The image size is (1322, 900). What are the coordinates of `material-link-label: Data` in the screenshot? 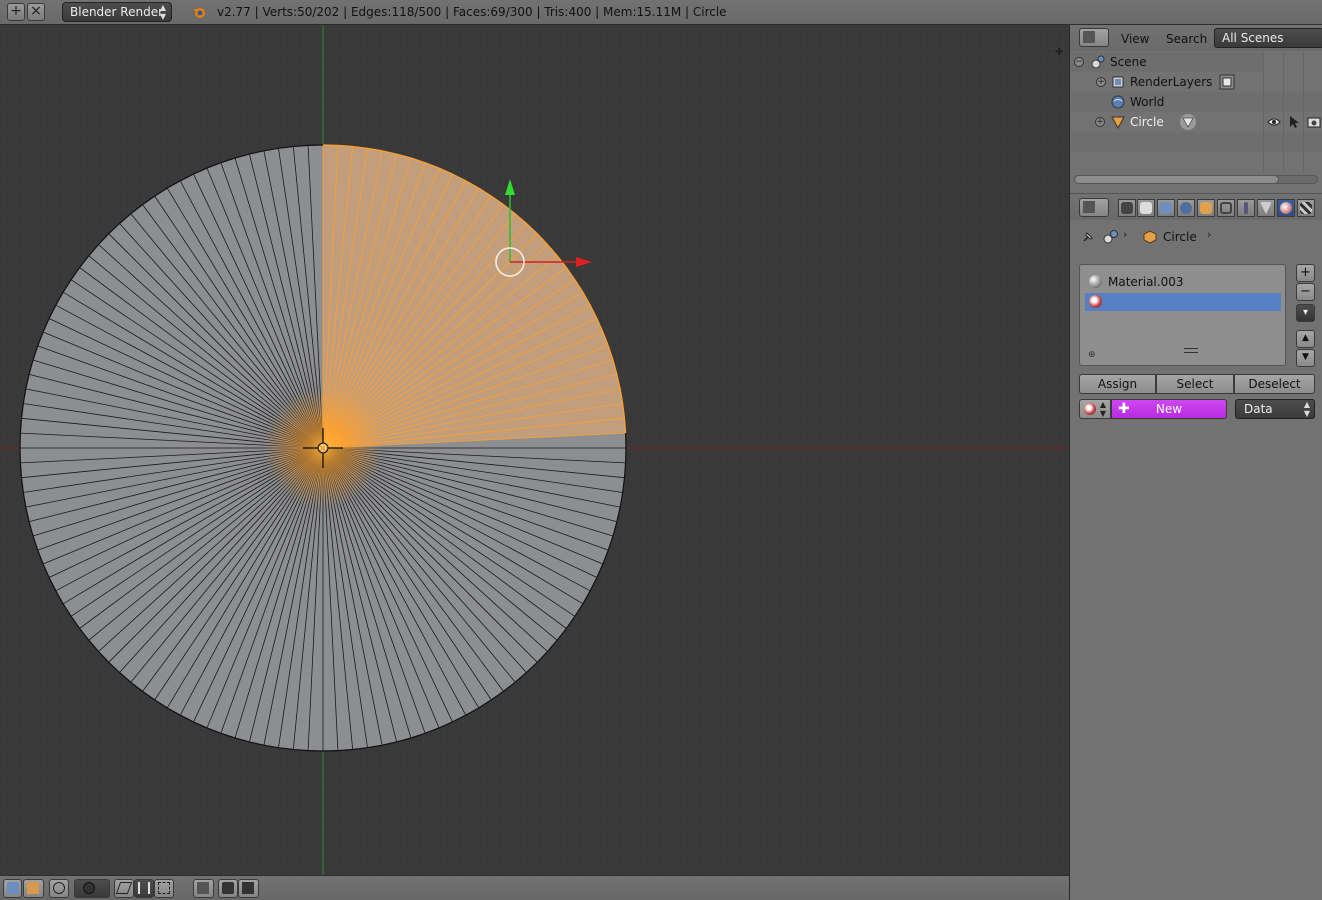 It's located at (1258, 409).